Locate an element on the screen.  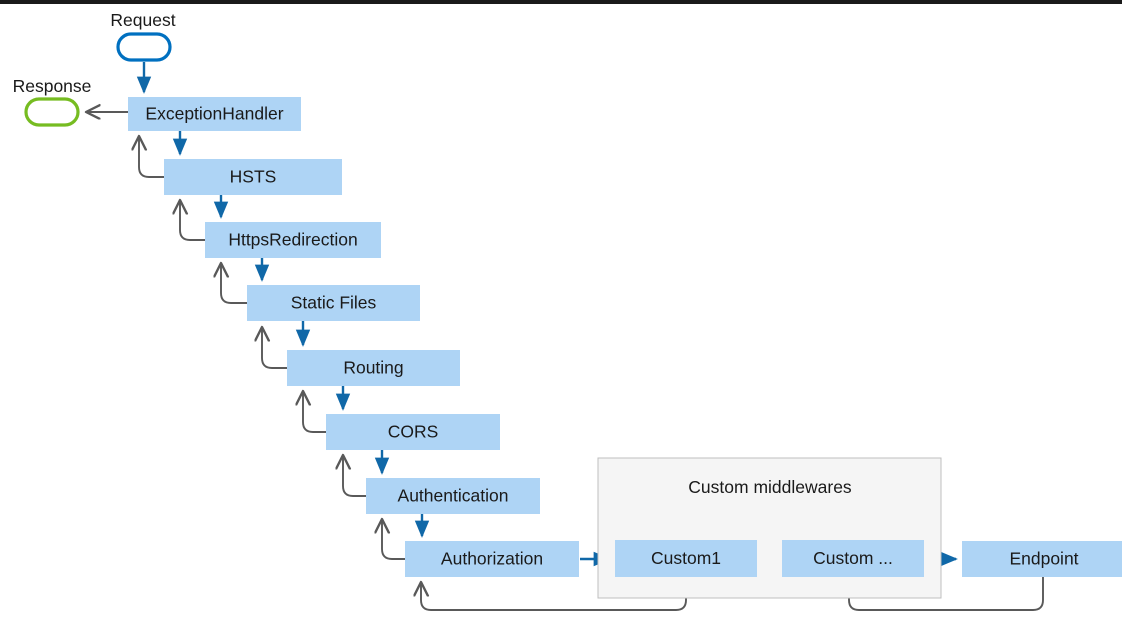
arrow-cors-to-routing is located at coordinates (314, 412).